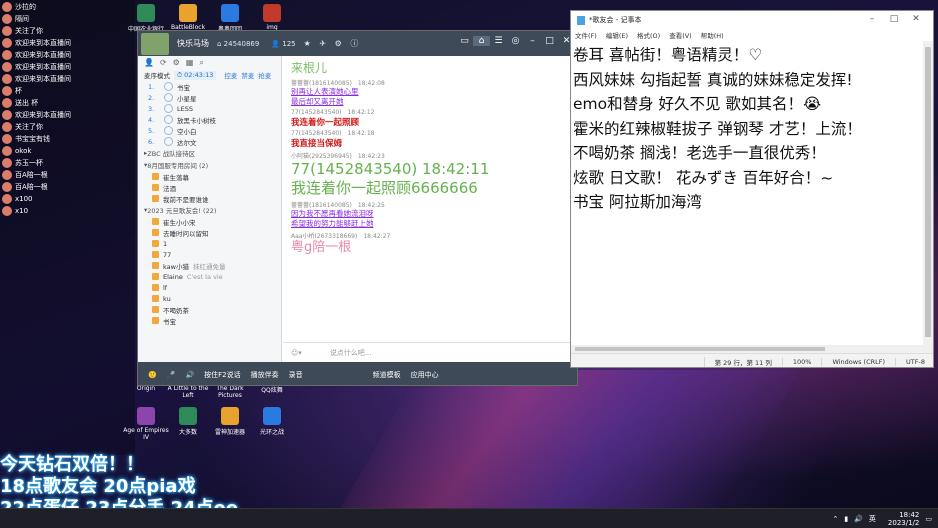 The height and width of the screenshot is (528, 938). I want to click on ime-indicator: 英, so click(872, 519).